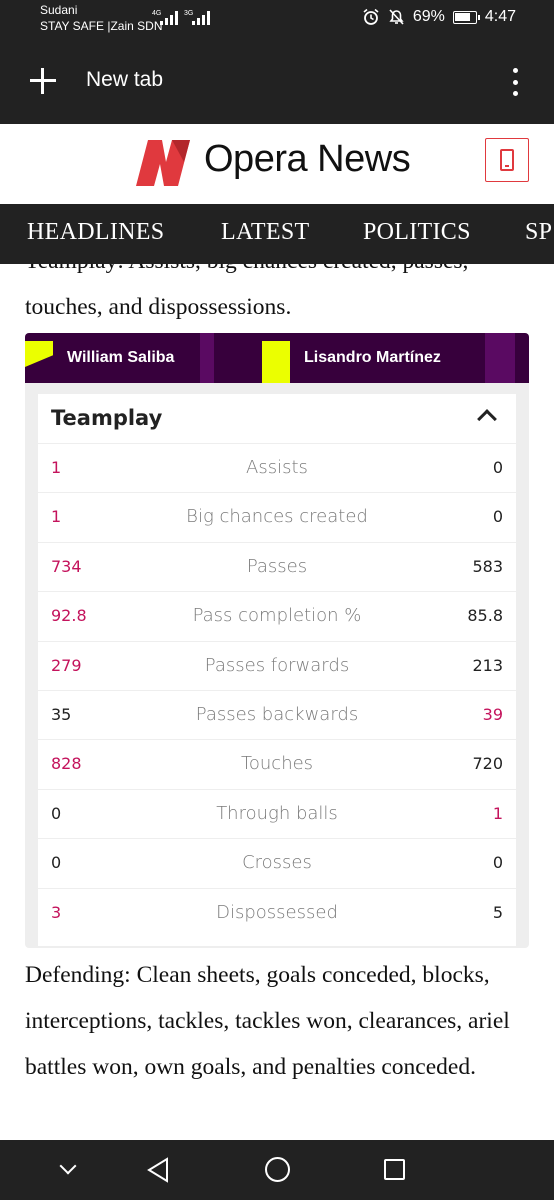 This screenshot has height=1200, width=554. I want to click on table-row: 3 Dispossessed 5, so click(277, 912).